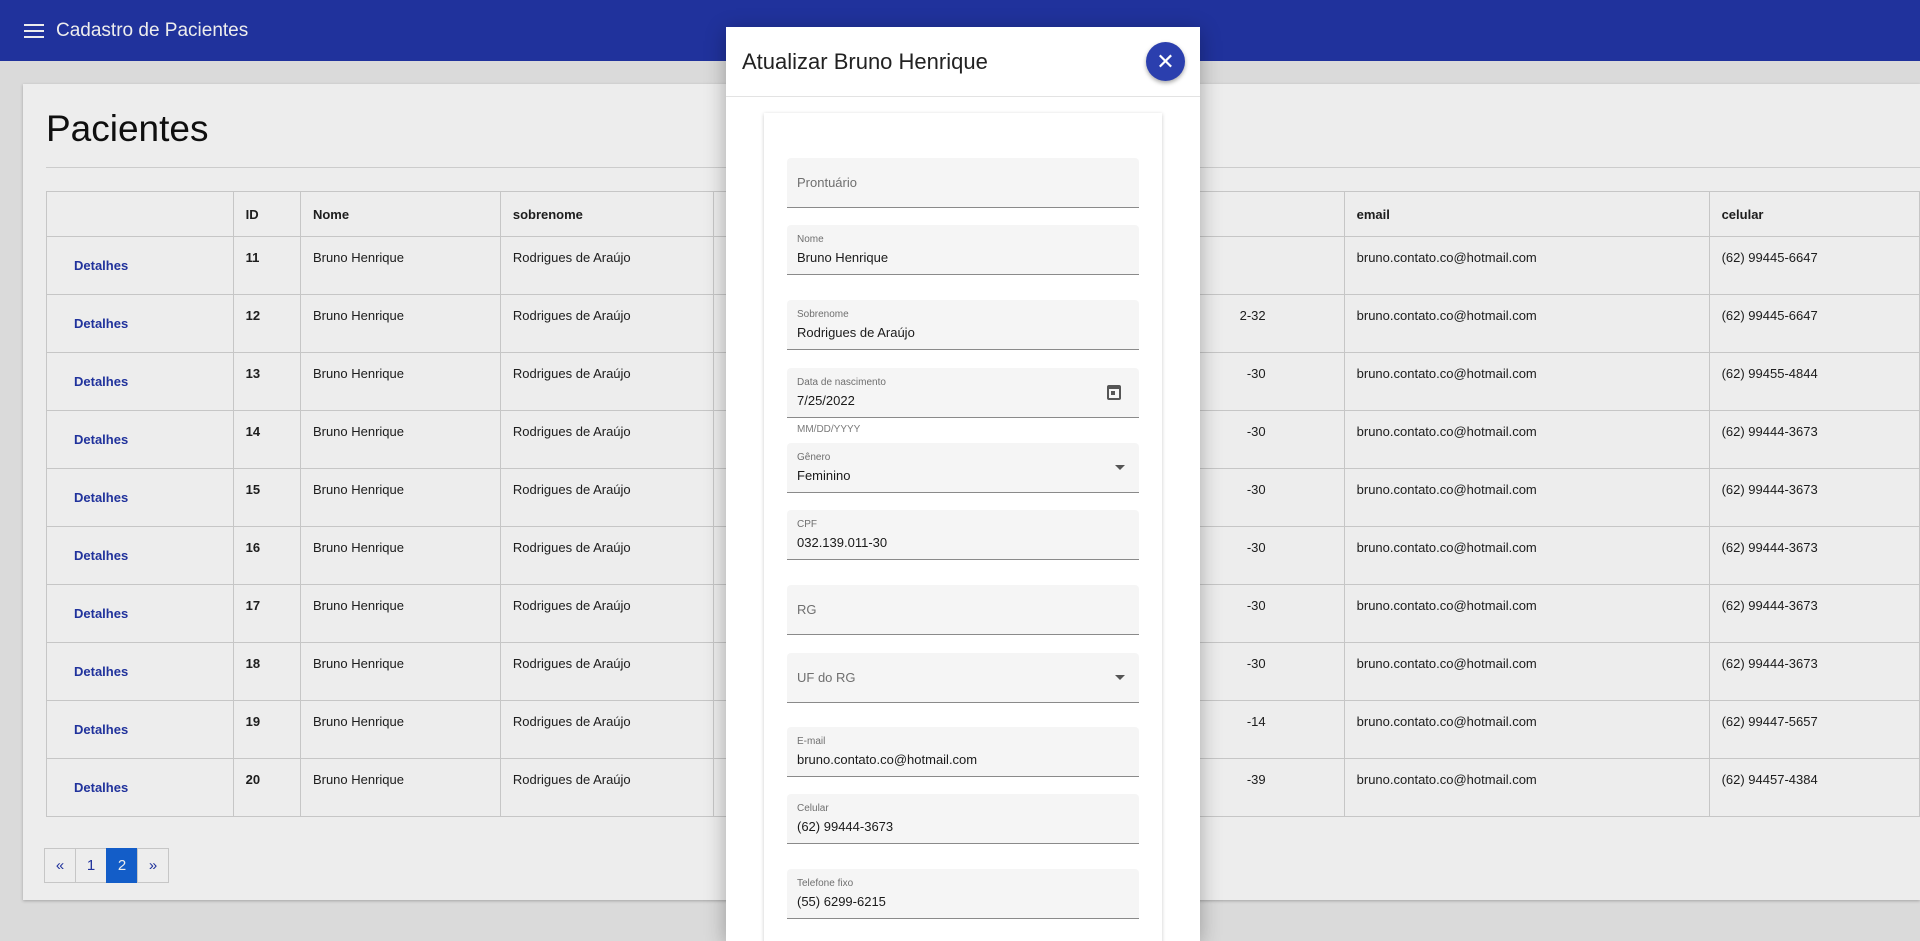 The width and height of the screenshot is (1920, 941). What do you see at coordinates (813, 808) in the screenshot?
I see `celular-label: Celular` at bounding box center [813, 808].